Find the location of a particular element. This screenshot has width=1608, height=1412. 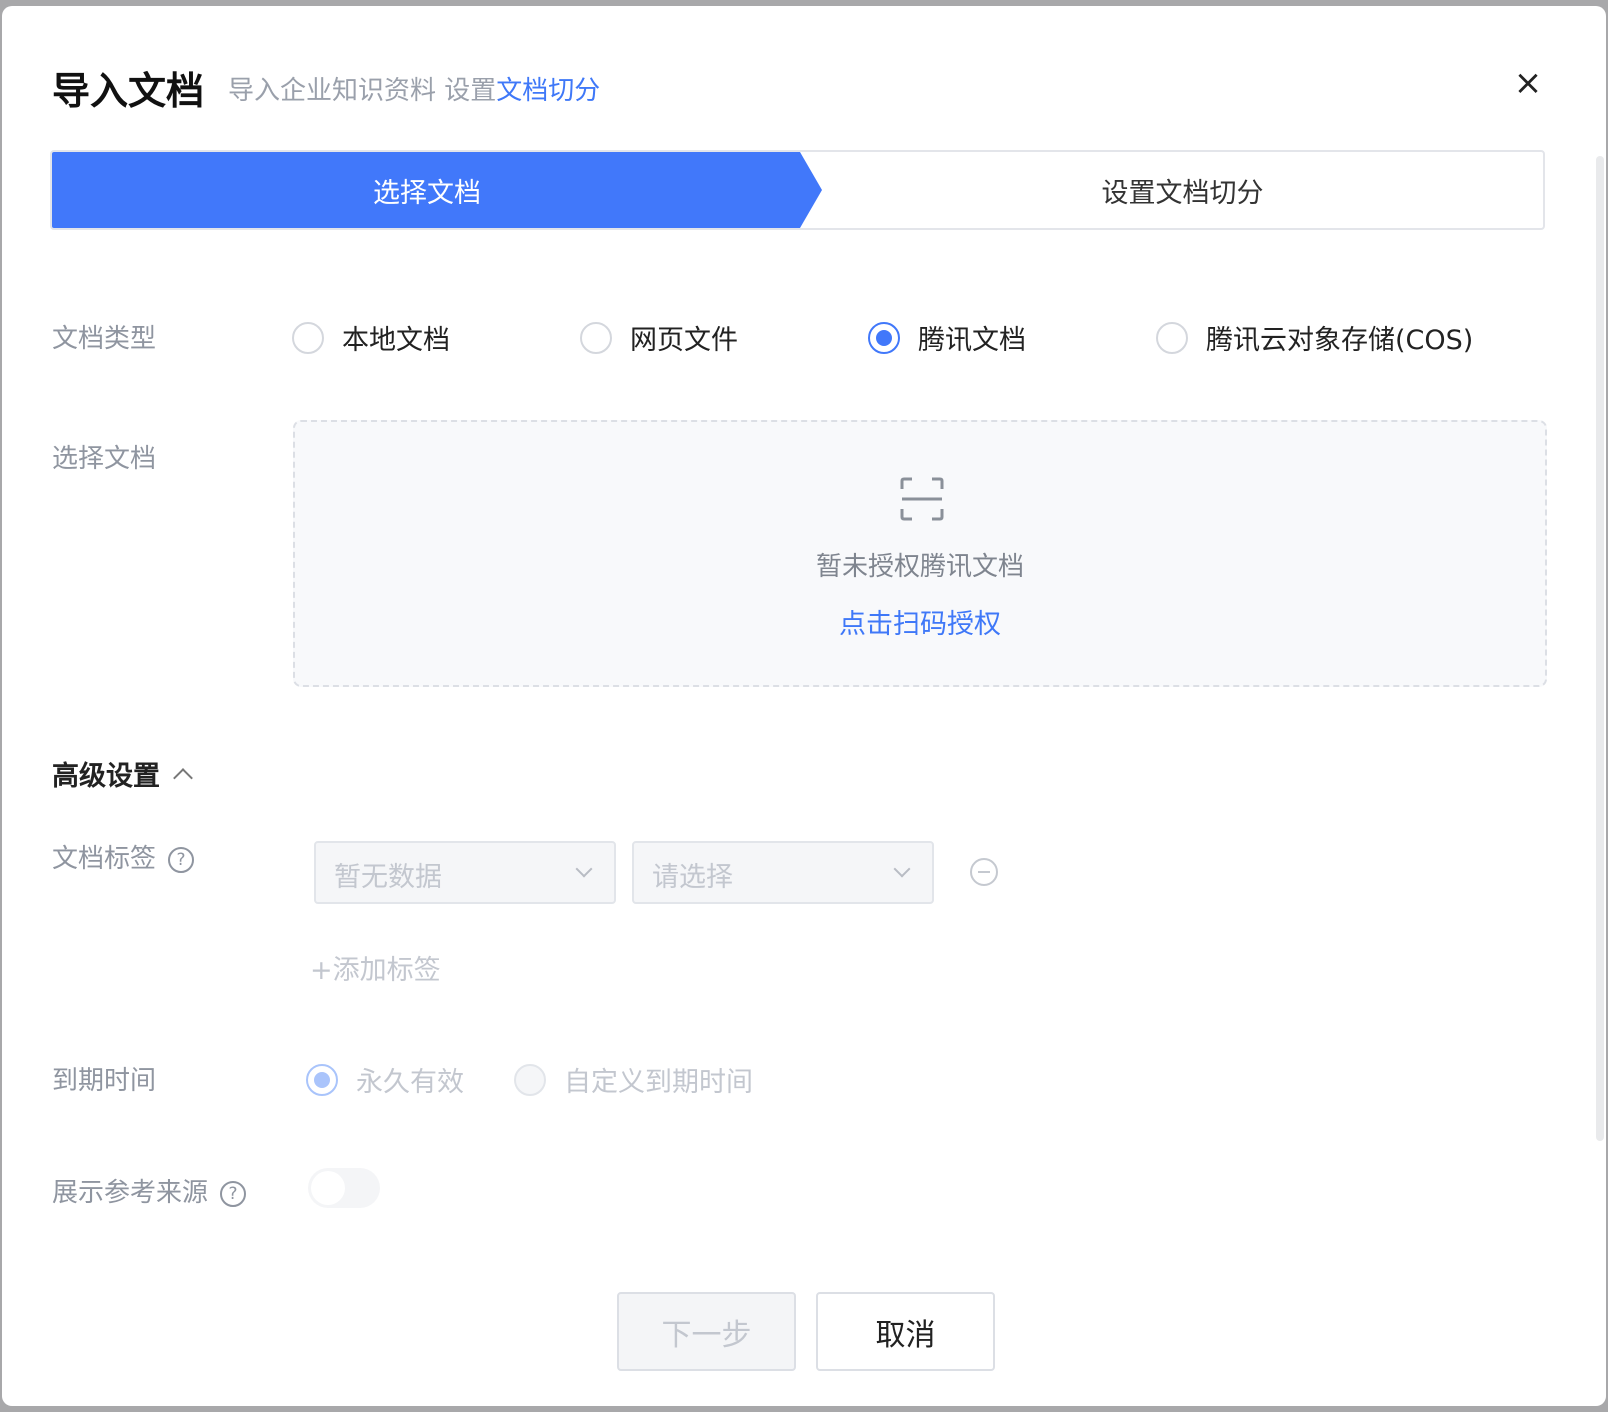

show-source-label-text: 展示参考来源 is located at coordinates (130, 1193).